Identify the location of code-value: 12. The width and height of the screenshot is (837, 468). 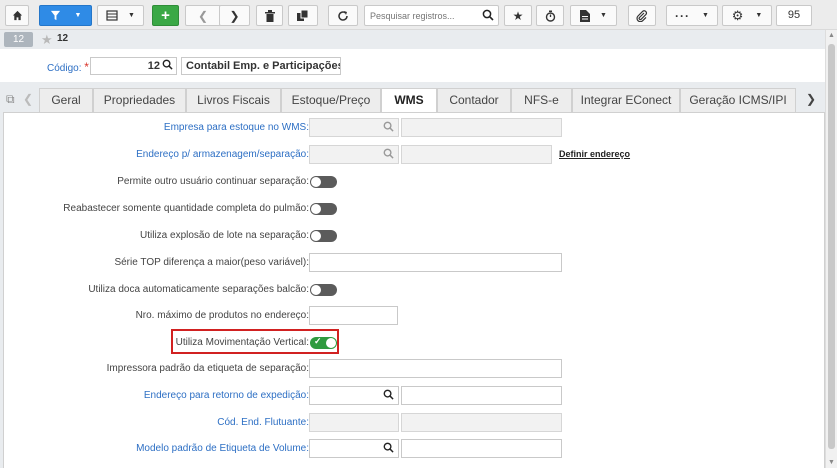
(153, 66).